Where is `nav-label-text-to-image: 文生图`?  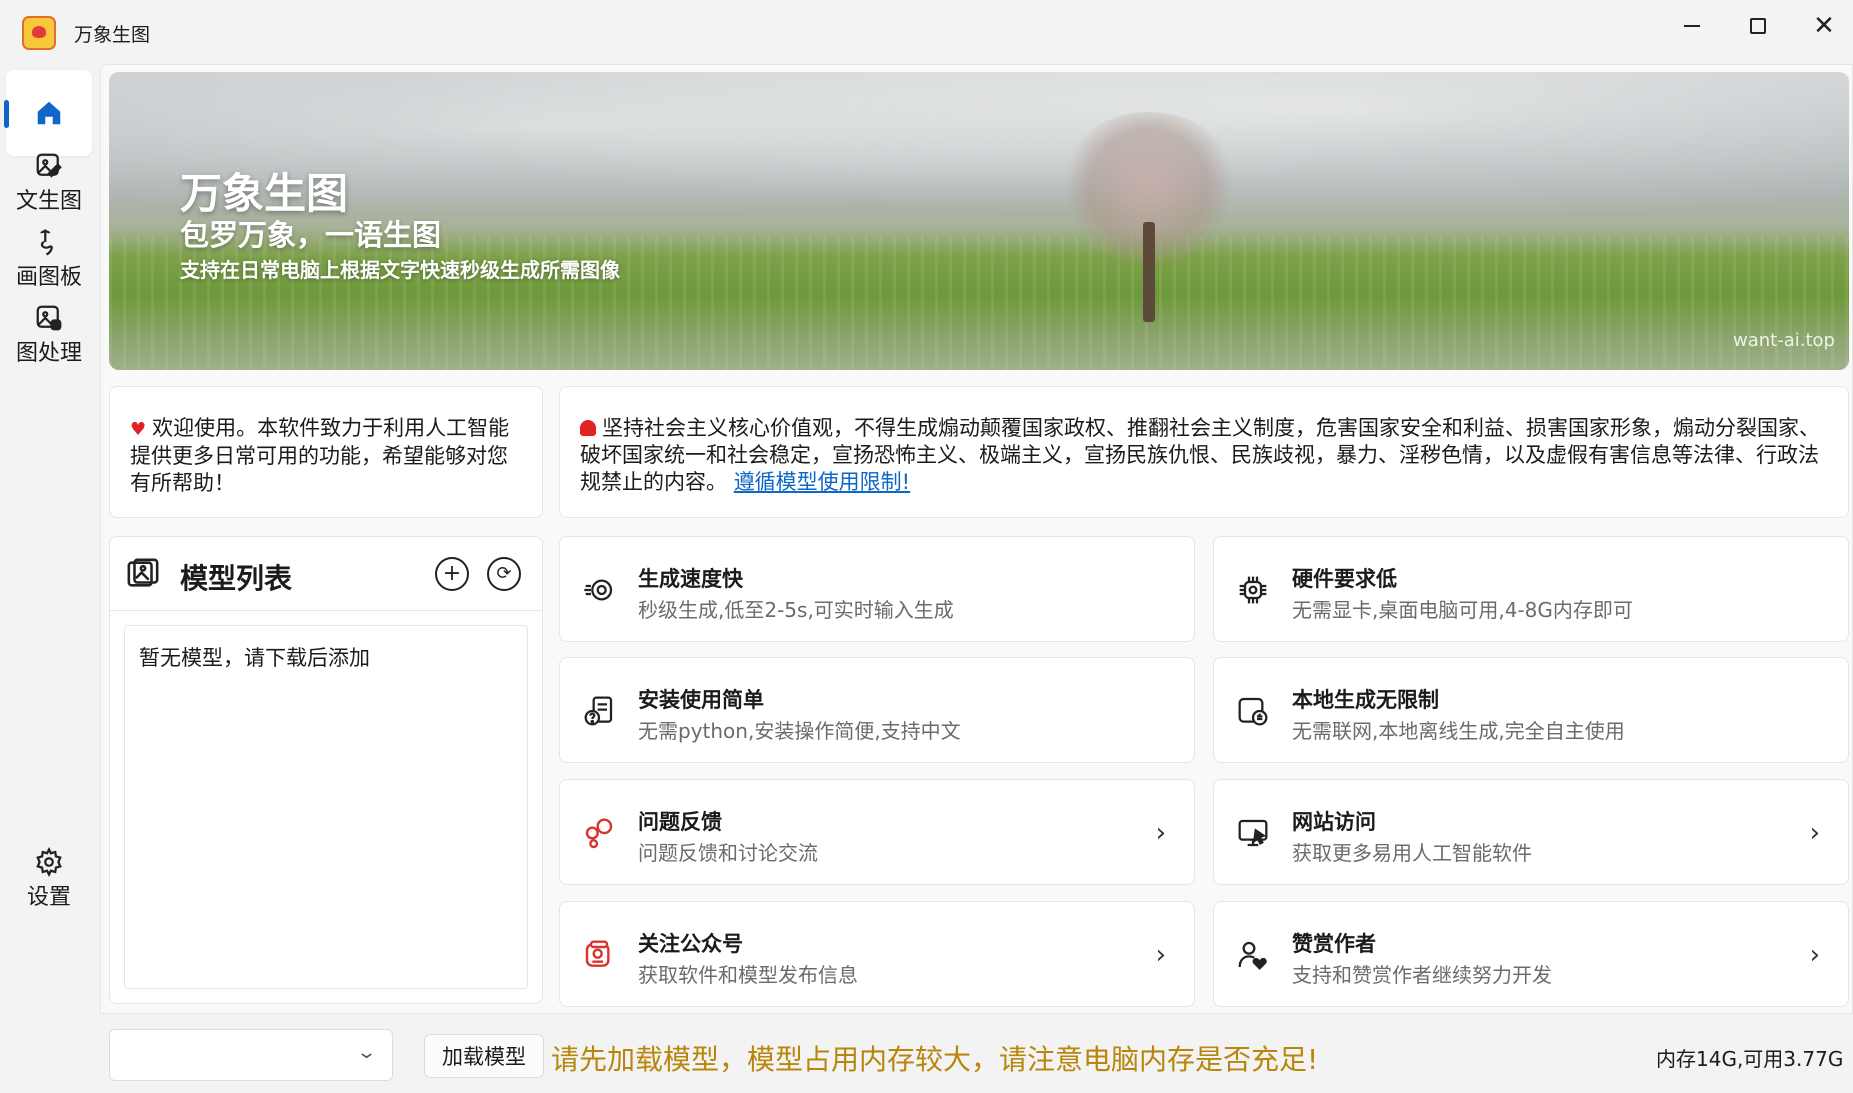 nav-label-text-to-image: 文生图 is located at coordinates (48, 201).